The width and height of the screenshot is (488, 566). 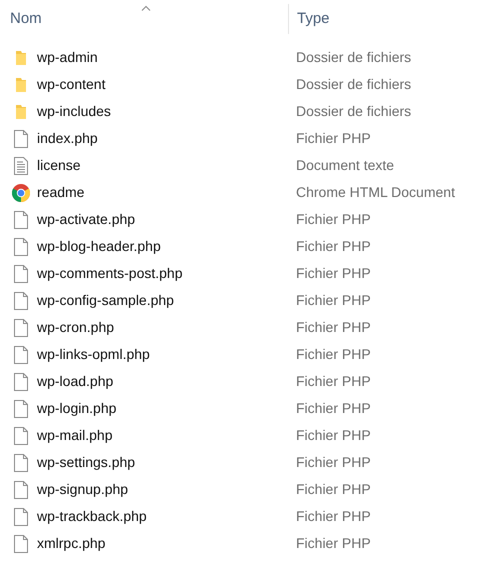 I want to click on file-name: wp-settings.php, so click(x=86, y=462).